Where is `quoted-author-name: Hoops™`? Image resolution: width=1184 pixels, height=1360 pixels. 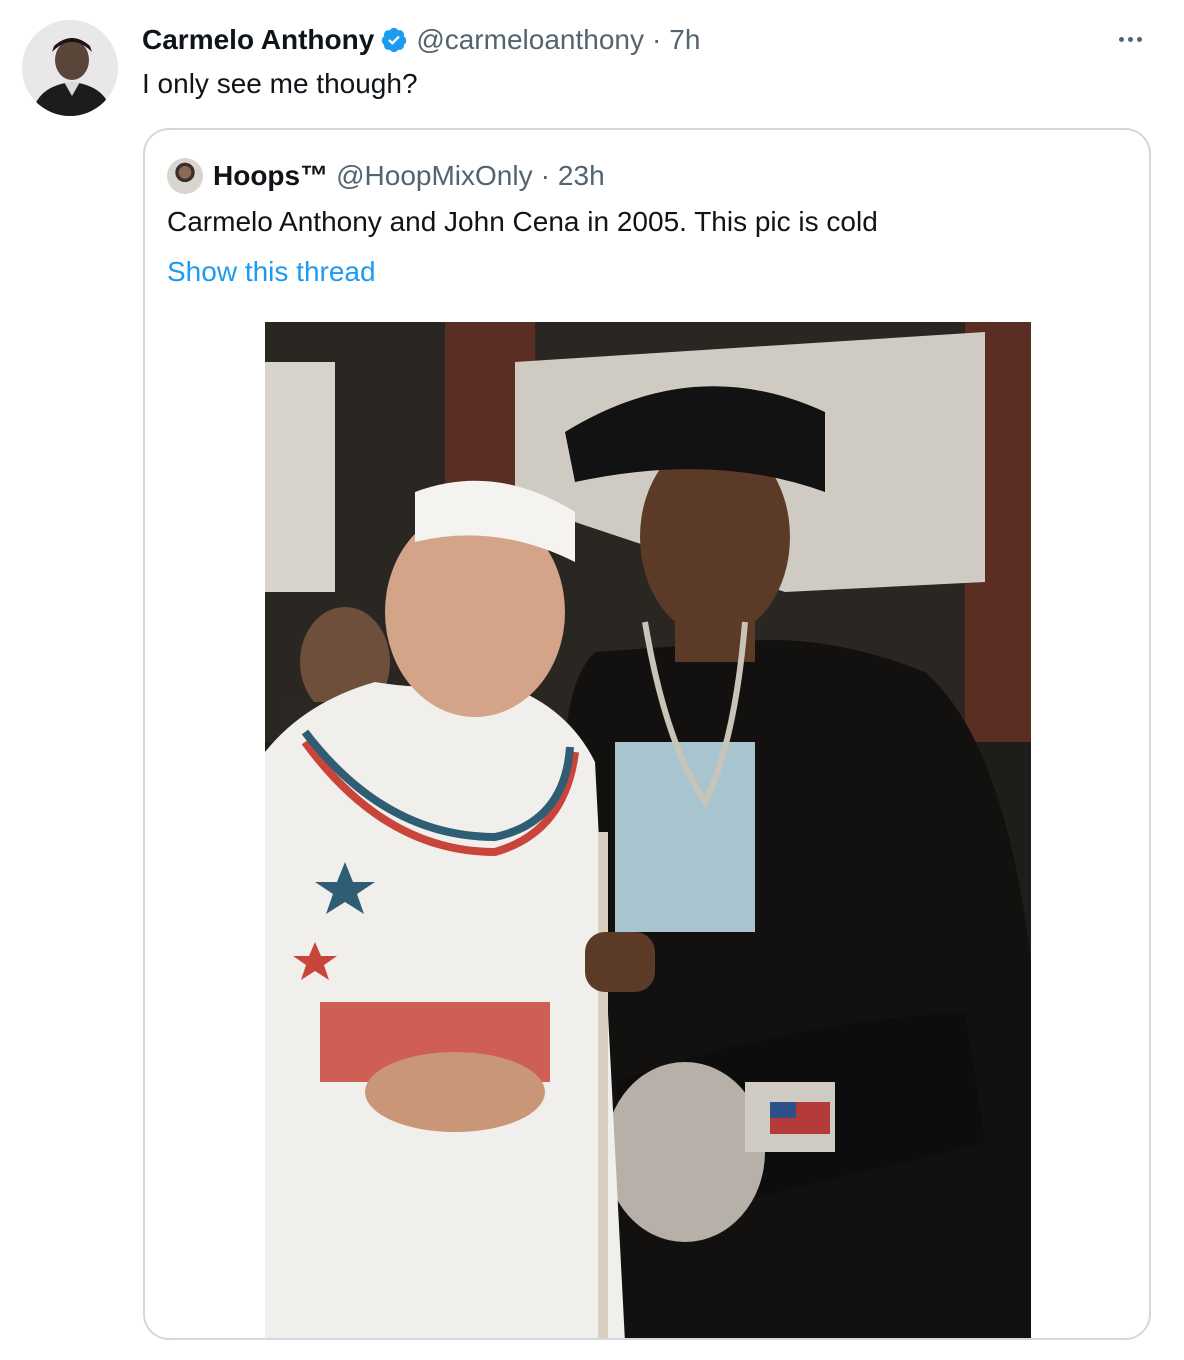
quoted-author-name: Hoops™ is located at coordinates (271, 175).